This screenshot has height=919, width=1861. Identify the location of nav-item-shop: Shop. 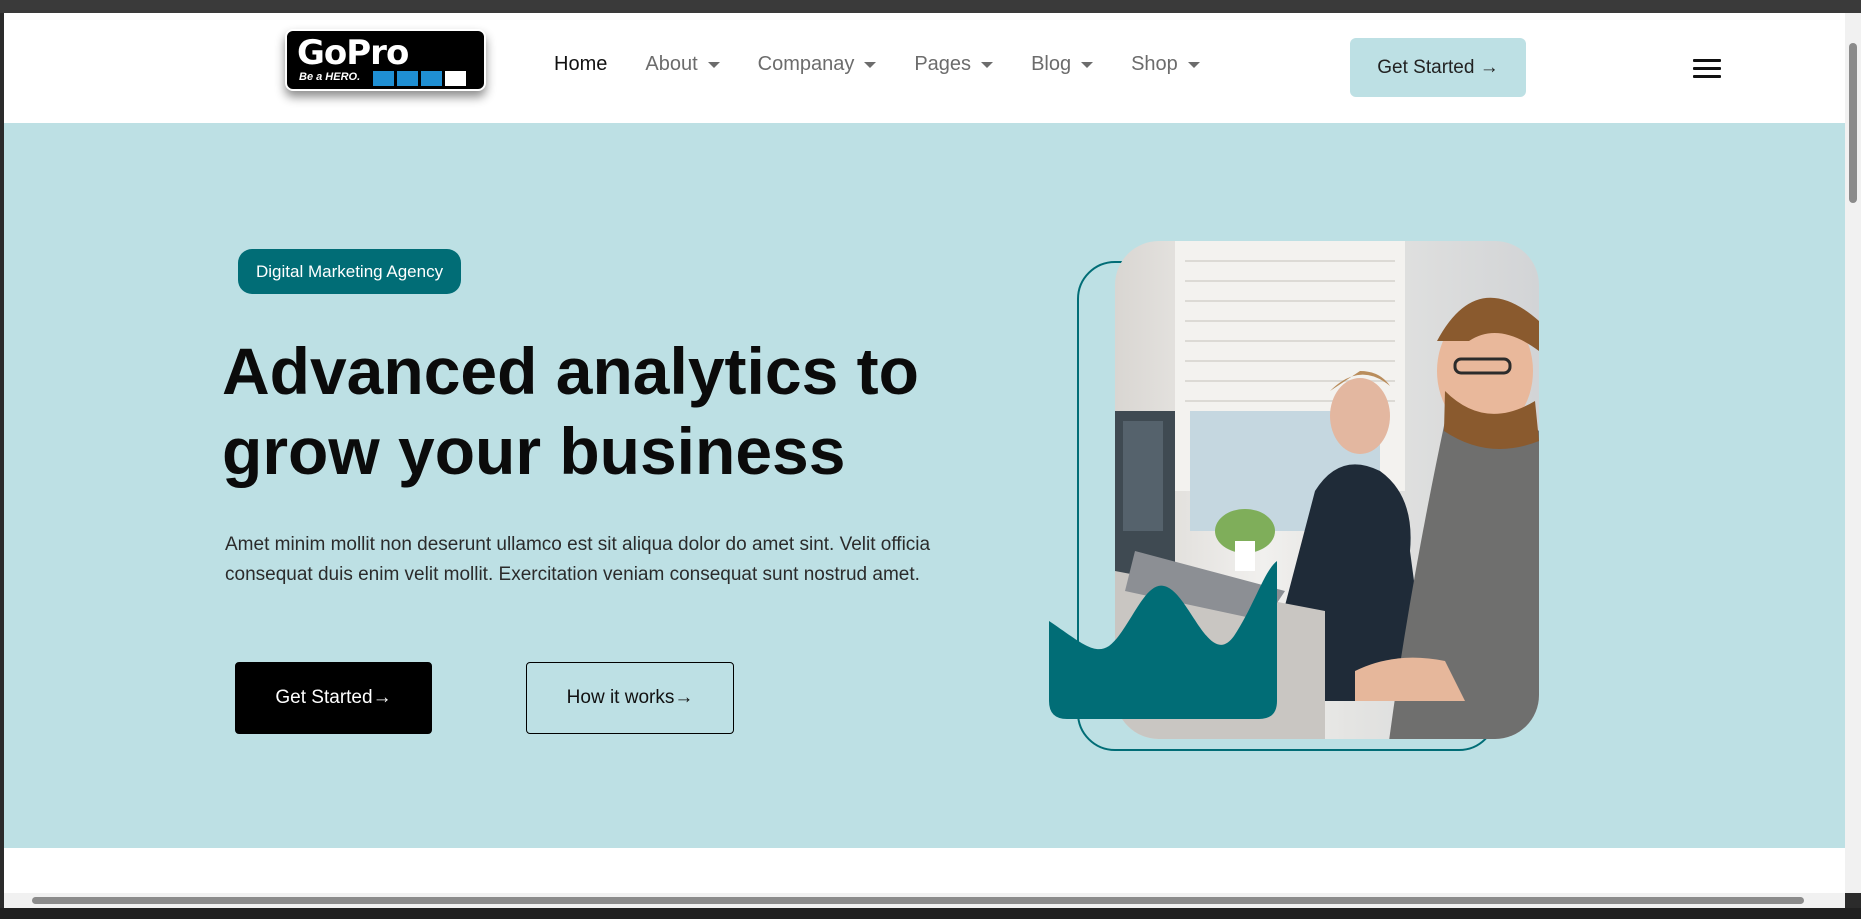
(1165, 64).